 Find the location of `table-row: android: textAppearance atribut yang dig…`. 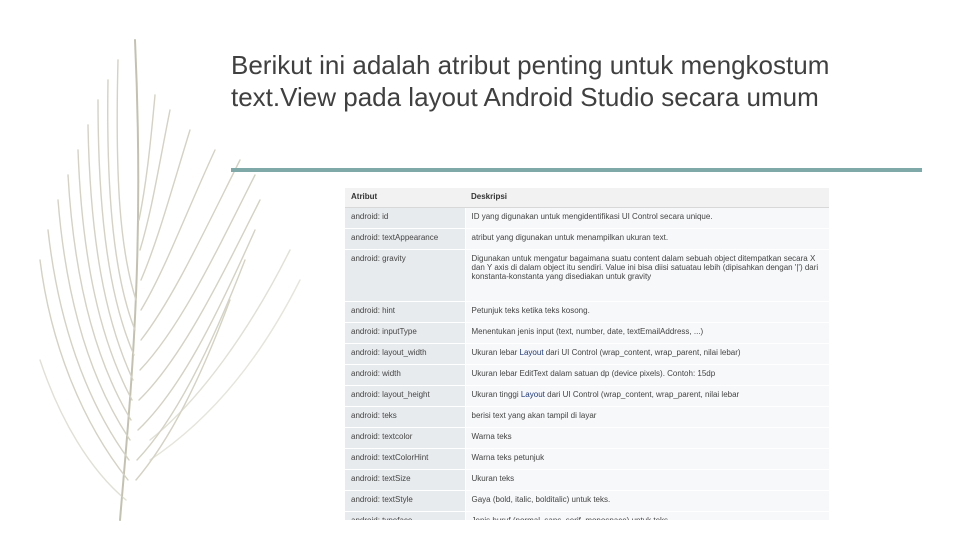

table-row: android: textAppearance atribut yang dig… is located at coordinates (587, 239).